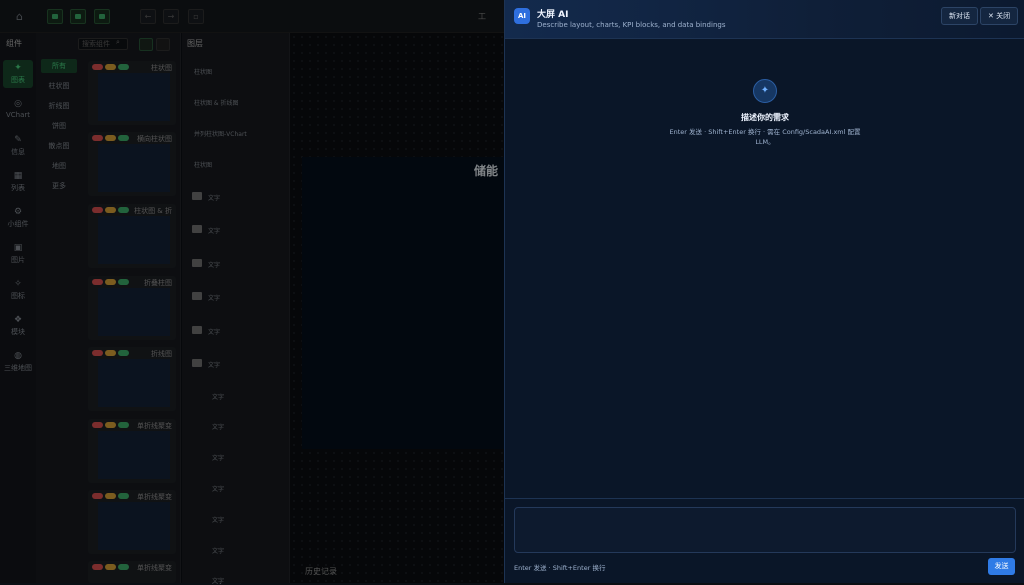 This screenshot has height=585, width=1024. What do you see at coordinates (765, 91) in the screenshot?
I see `sparkle-icon: ✦` at bounding box center [765, 91].